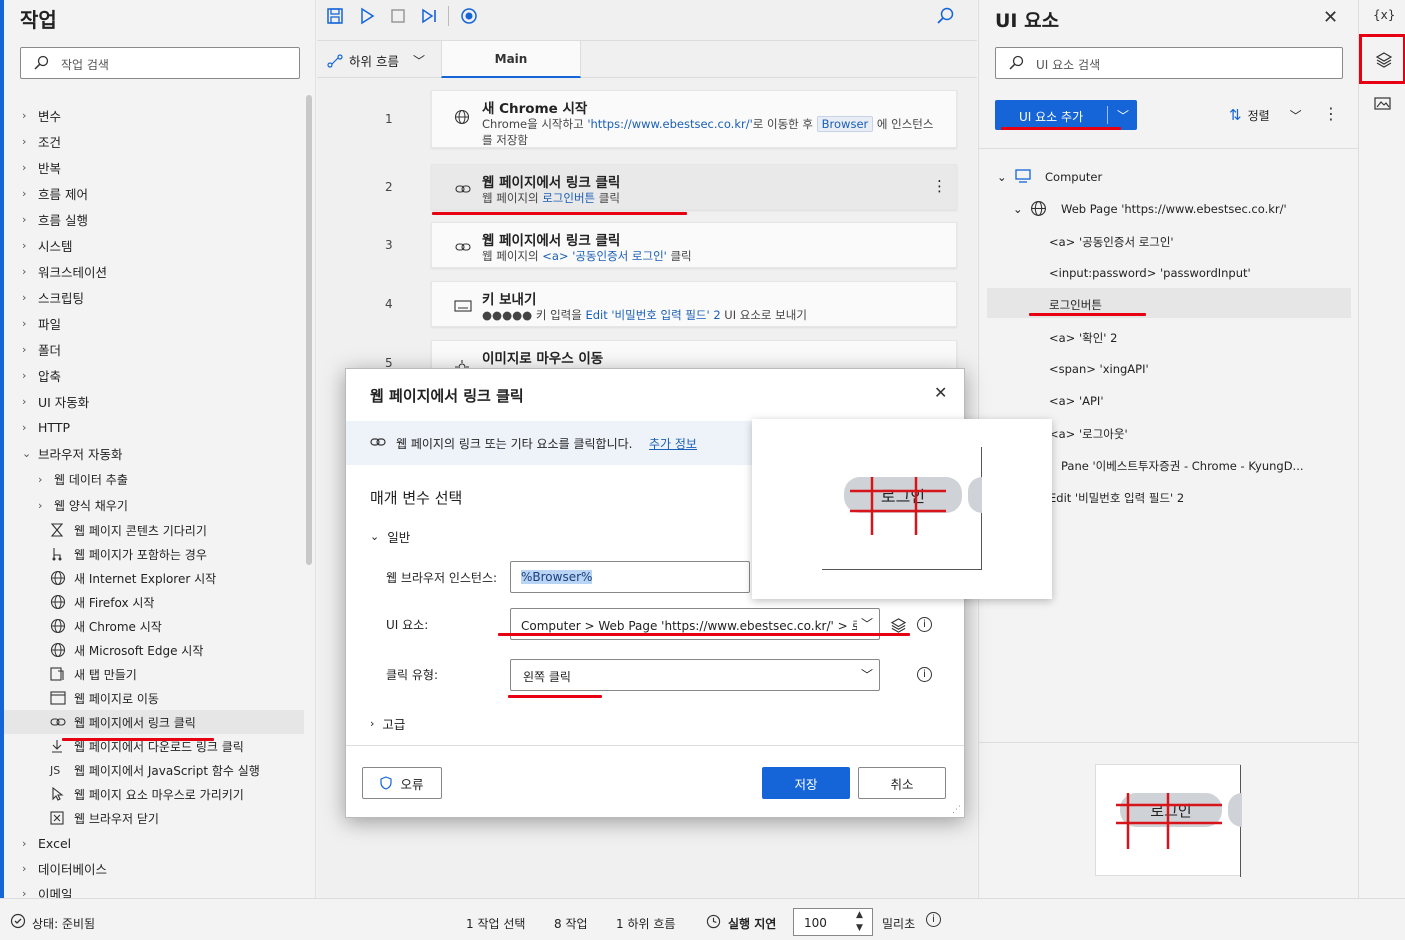 The height and width of the screenshot is (940, 1405). What do you see at coordinates (695, 675) in the screenshot?
I see `click-type-select: 왼쪽 클릭 ﹀` at bounding box center [695, 675].